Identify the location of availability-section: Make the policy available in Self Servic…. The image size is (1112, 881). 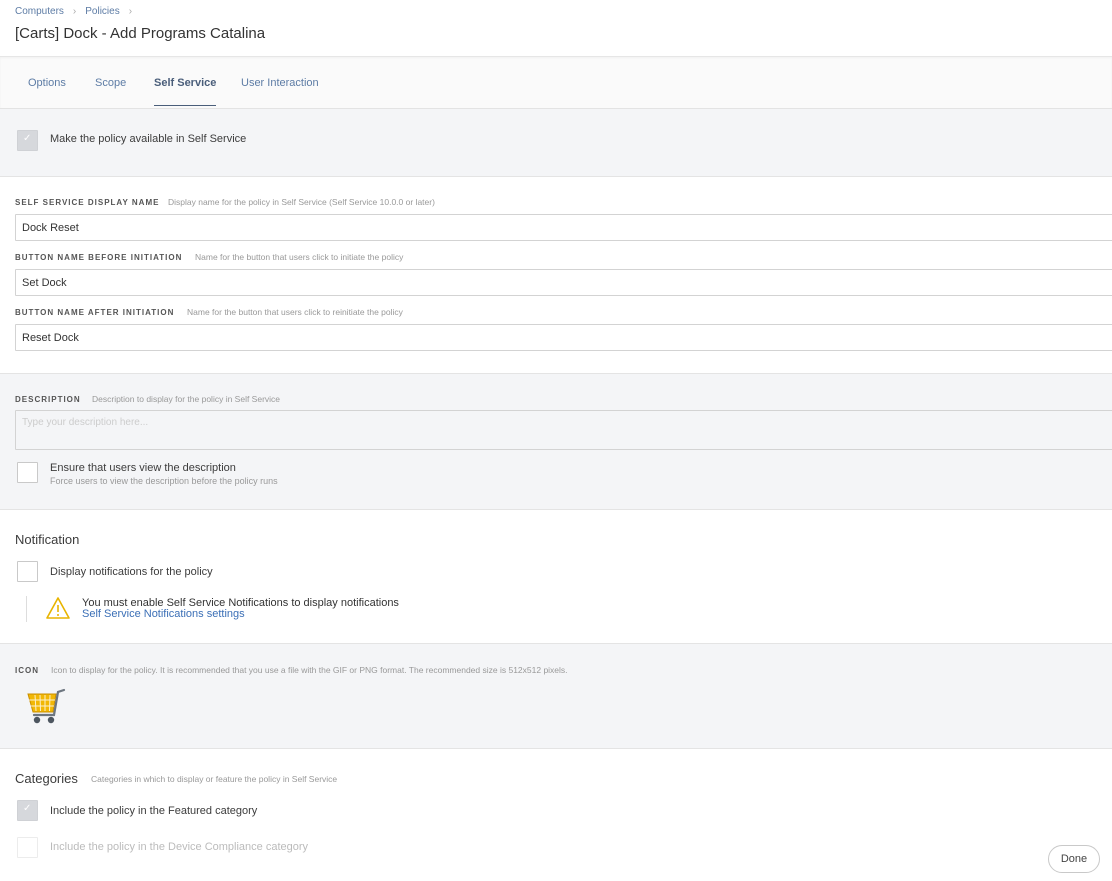
(556, 143).